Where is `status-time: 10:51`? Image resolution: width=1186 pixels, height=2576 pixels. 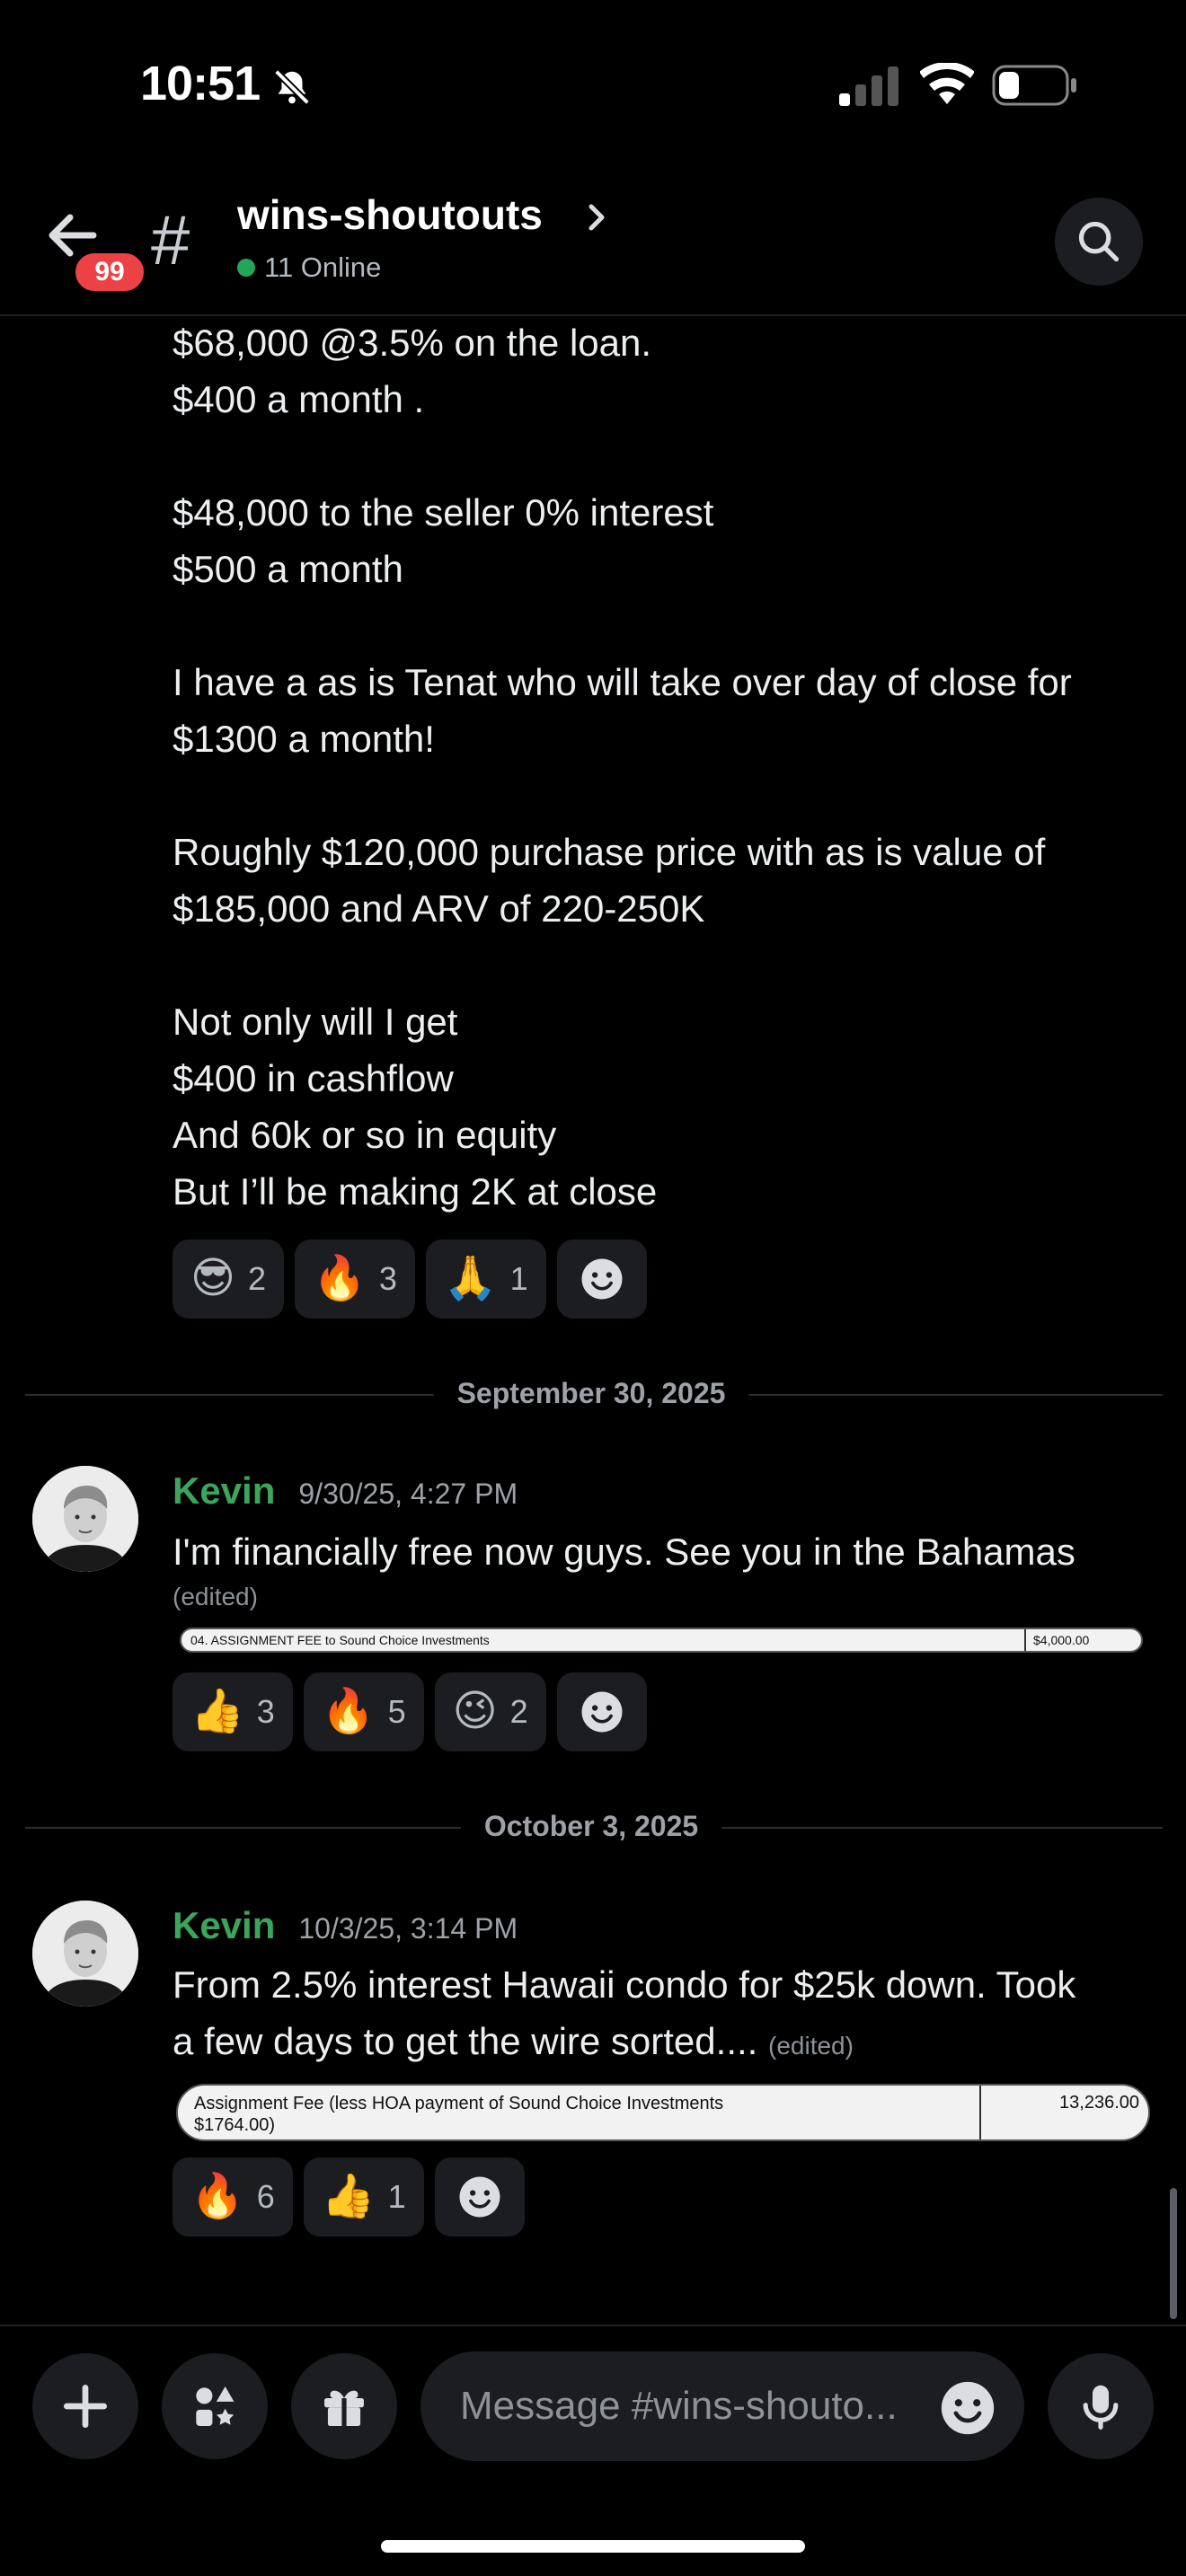 status-time: 10:51 is located at coordinates (200, 83).